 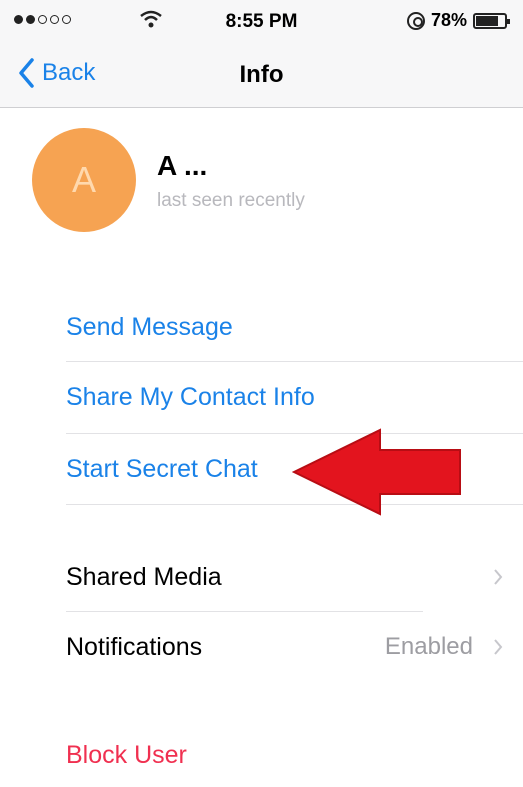 I want to click on battery-icon, so click(x=491, y=20).